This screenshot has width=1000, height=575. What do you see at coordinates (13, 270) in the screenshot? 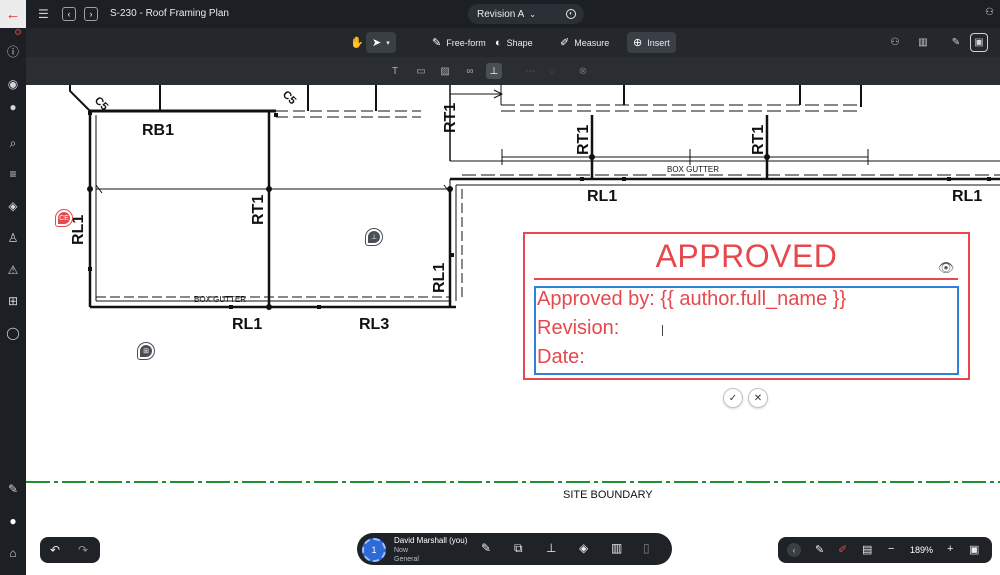
I see `warning-icon: ⚠` at bounding box center [13, 270].